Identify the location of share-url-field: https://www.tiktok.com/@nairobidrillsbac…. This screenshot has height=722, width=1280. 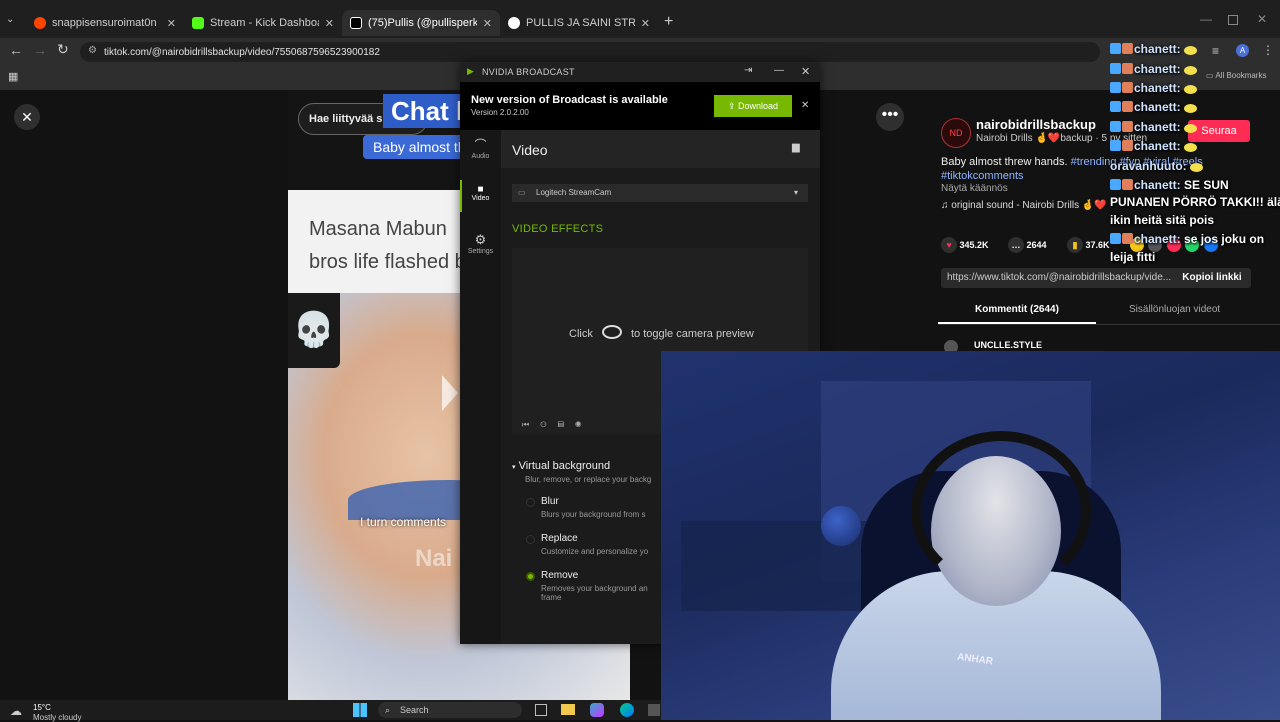
(1057, 278).